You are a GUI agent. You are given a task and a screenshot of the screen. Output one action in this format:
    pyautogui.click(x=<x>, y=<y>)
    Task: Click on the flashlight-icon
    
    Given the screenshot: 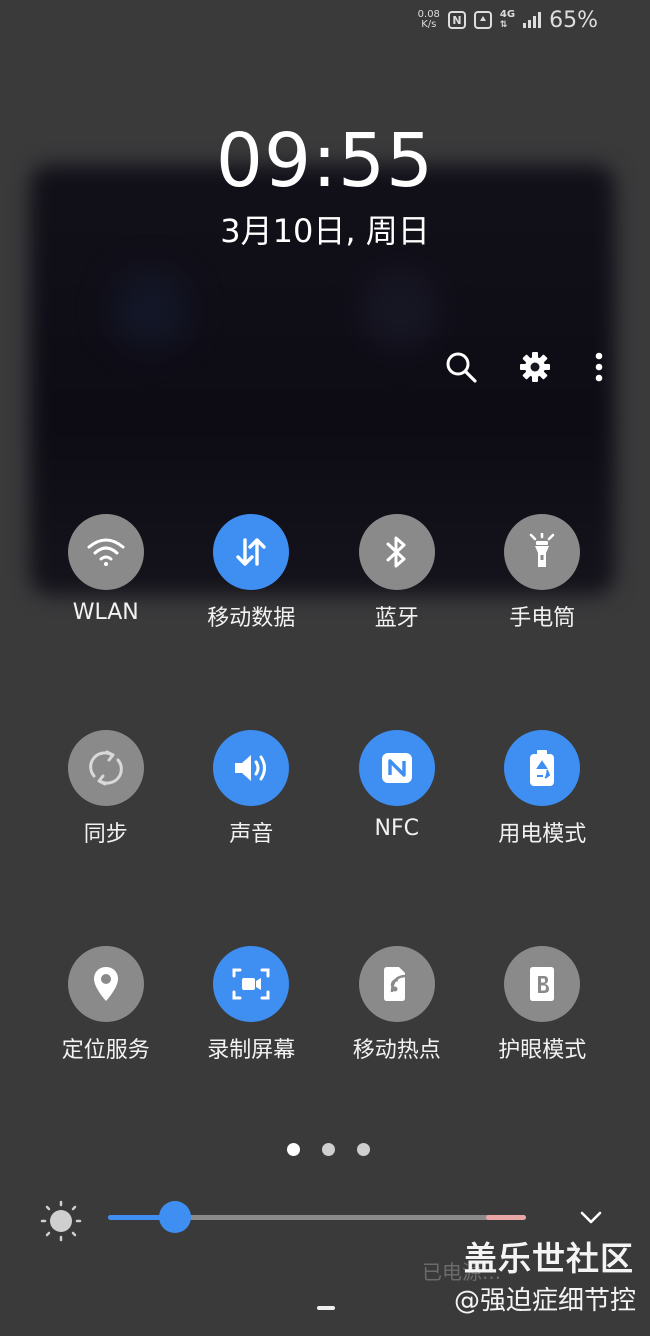 What is the action you would take?
    pyautogui.click(x=542, y=552)
    